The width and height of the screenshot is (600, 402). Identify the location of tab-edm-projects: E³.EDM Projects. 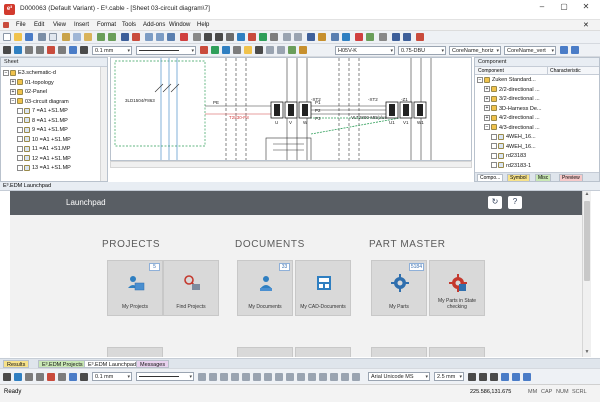
(62, 364).